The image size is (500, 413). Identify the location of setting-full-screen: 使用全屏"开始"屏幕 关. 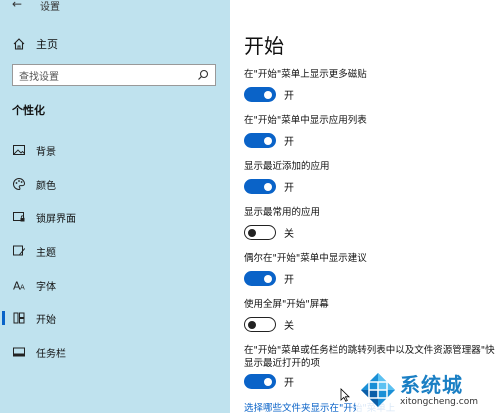
(372, 315).